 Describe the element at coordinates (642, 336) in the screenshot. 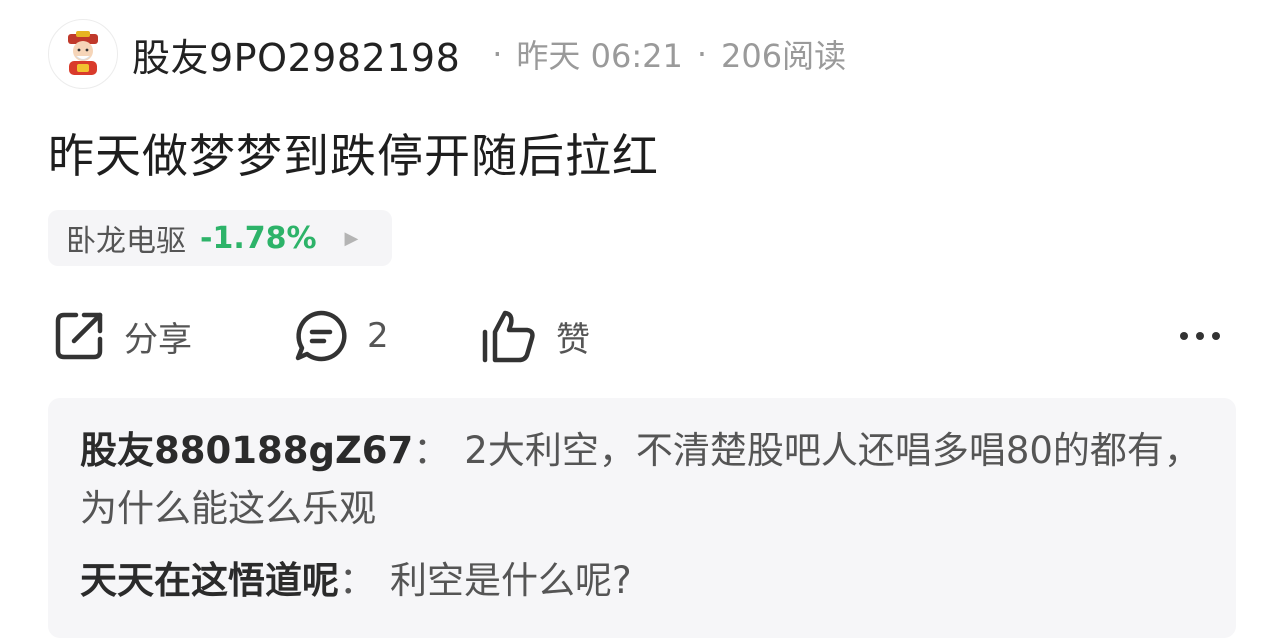

I see `action-bar: 分享 2 赞` at that location.